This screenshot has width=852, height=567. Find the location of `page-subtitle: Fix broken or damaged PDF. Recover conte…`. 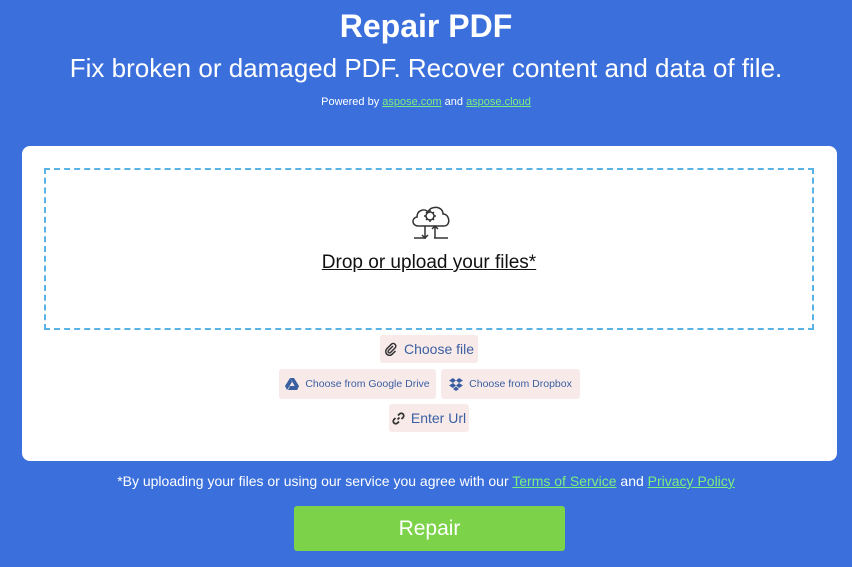

page-subtitle: Fix broken or damaged PDF. Recover conte… is located at coordinates (426, 68).